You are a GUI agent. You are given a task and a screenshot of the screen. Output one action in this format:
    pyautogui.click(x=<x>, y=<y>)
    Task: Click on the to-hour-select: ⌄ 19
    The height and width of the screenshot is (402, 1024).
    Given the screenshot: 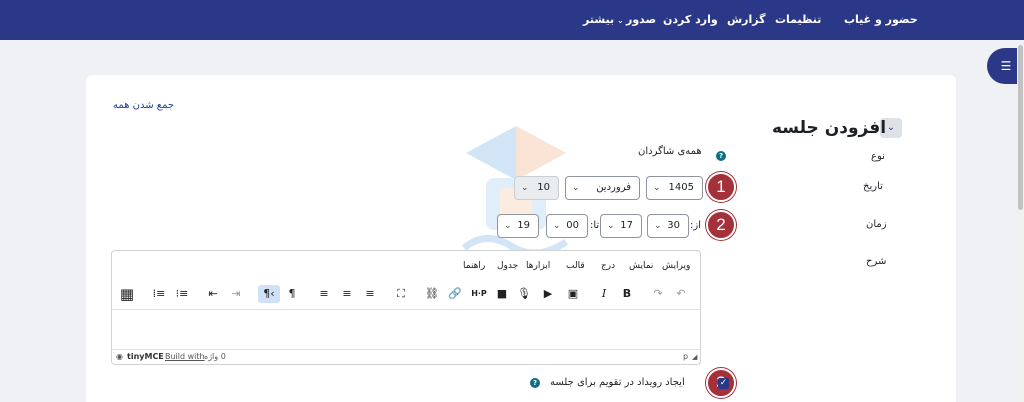 What is the action you would take?
    pyautogui.click(x=518, y=226)
    